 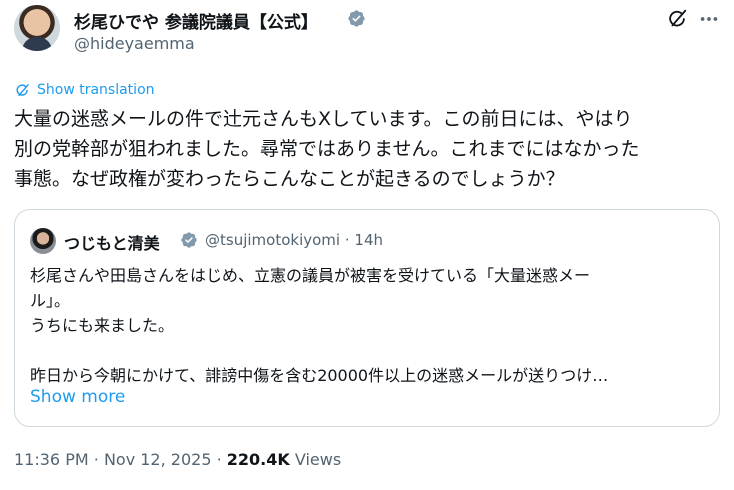 I want to click on tweet-line: 別の党幹部が狙われました。尋常ではありません。これまでにはなかった, so click(x=327, y=149).